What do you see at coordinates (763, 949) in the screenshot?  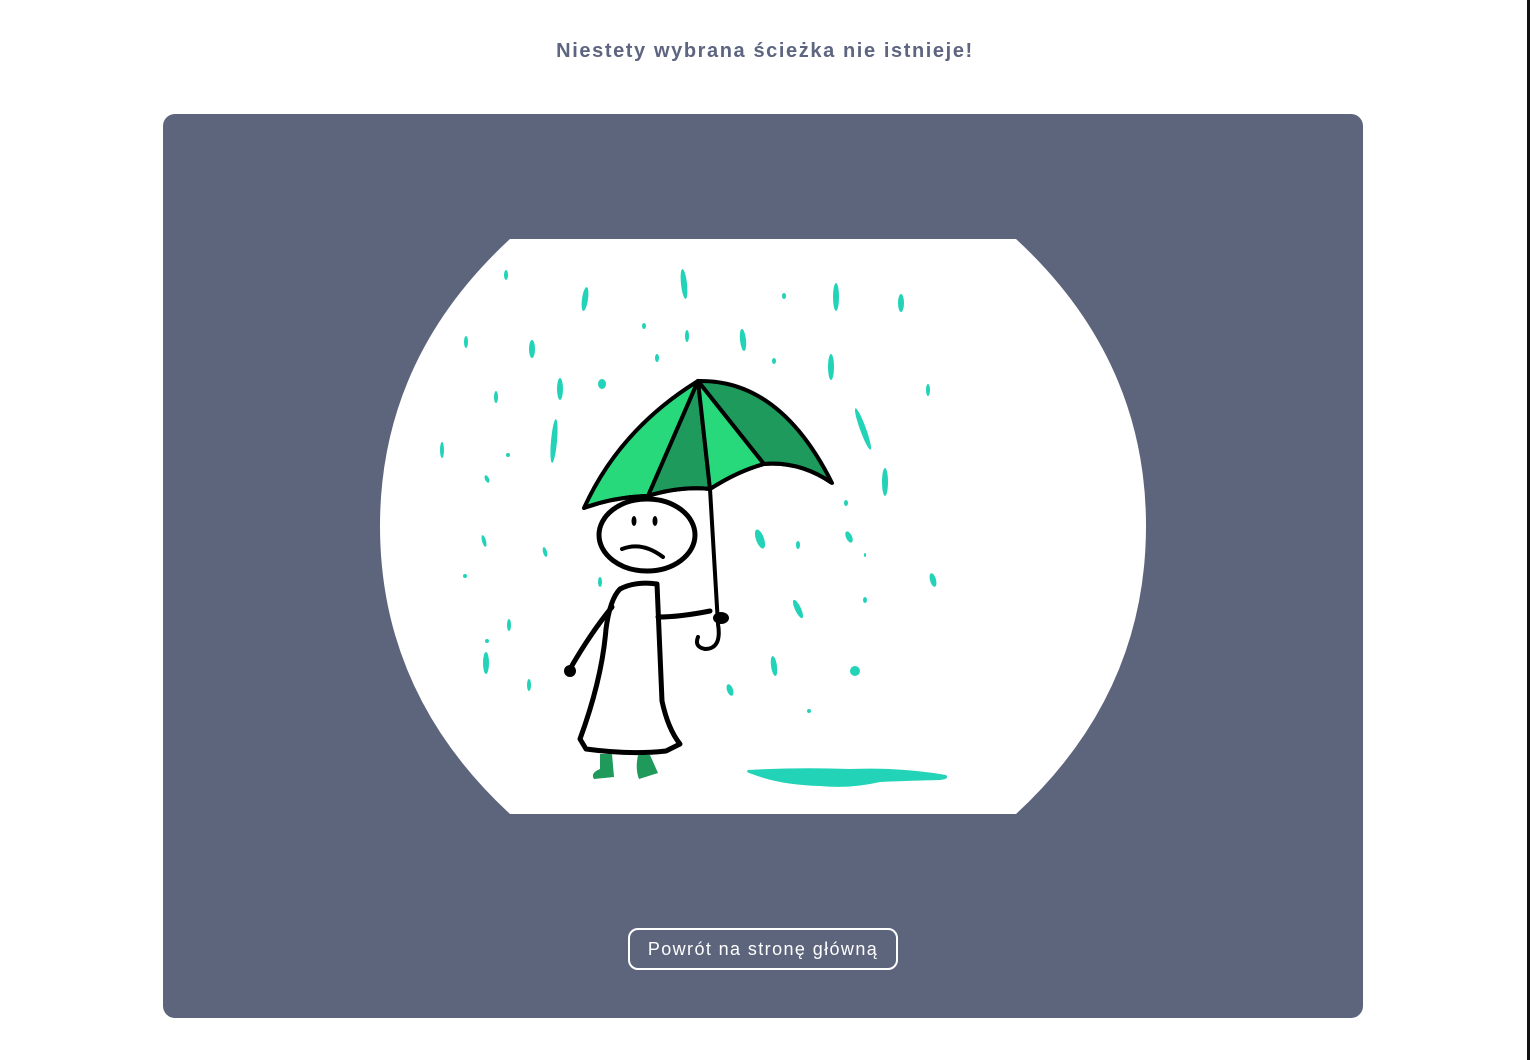 I see `back-to-home-button: Powrót na stronę główną` at bounding box center [763, 949].